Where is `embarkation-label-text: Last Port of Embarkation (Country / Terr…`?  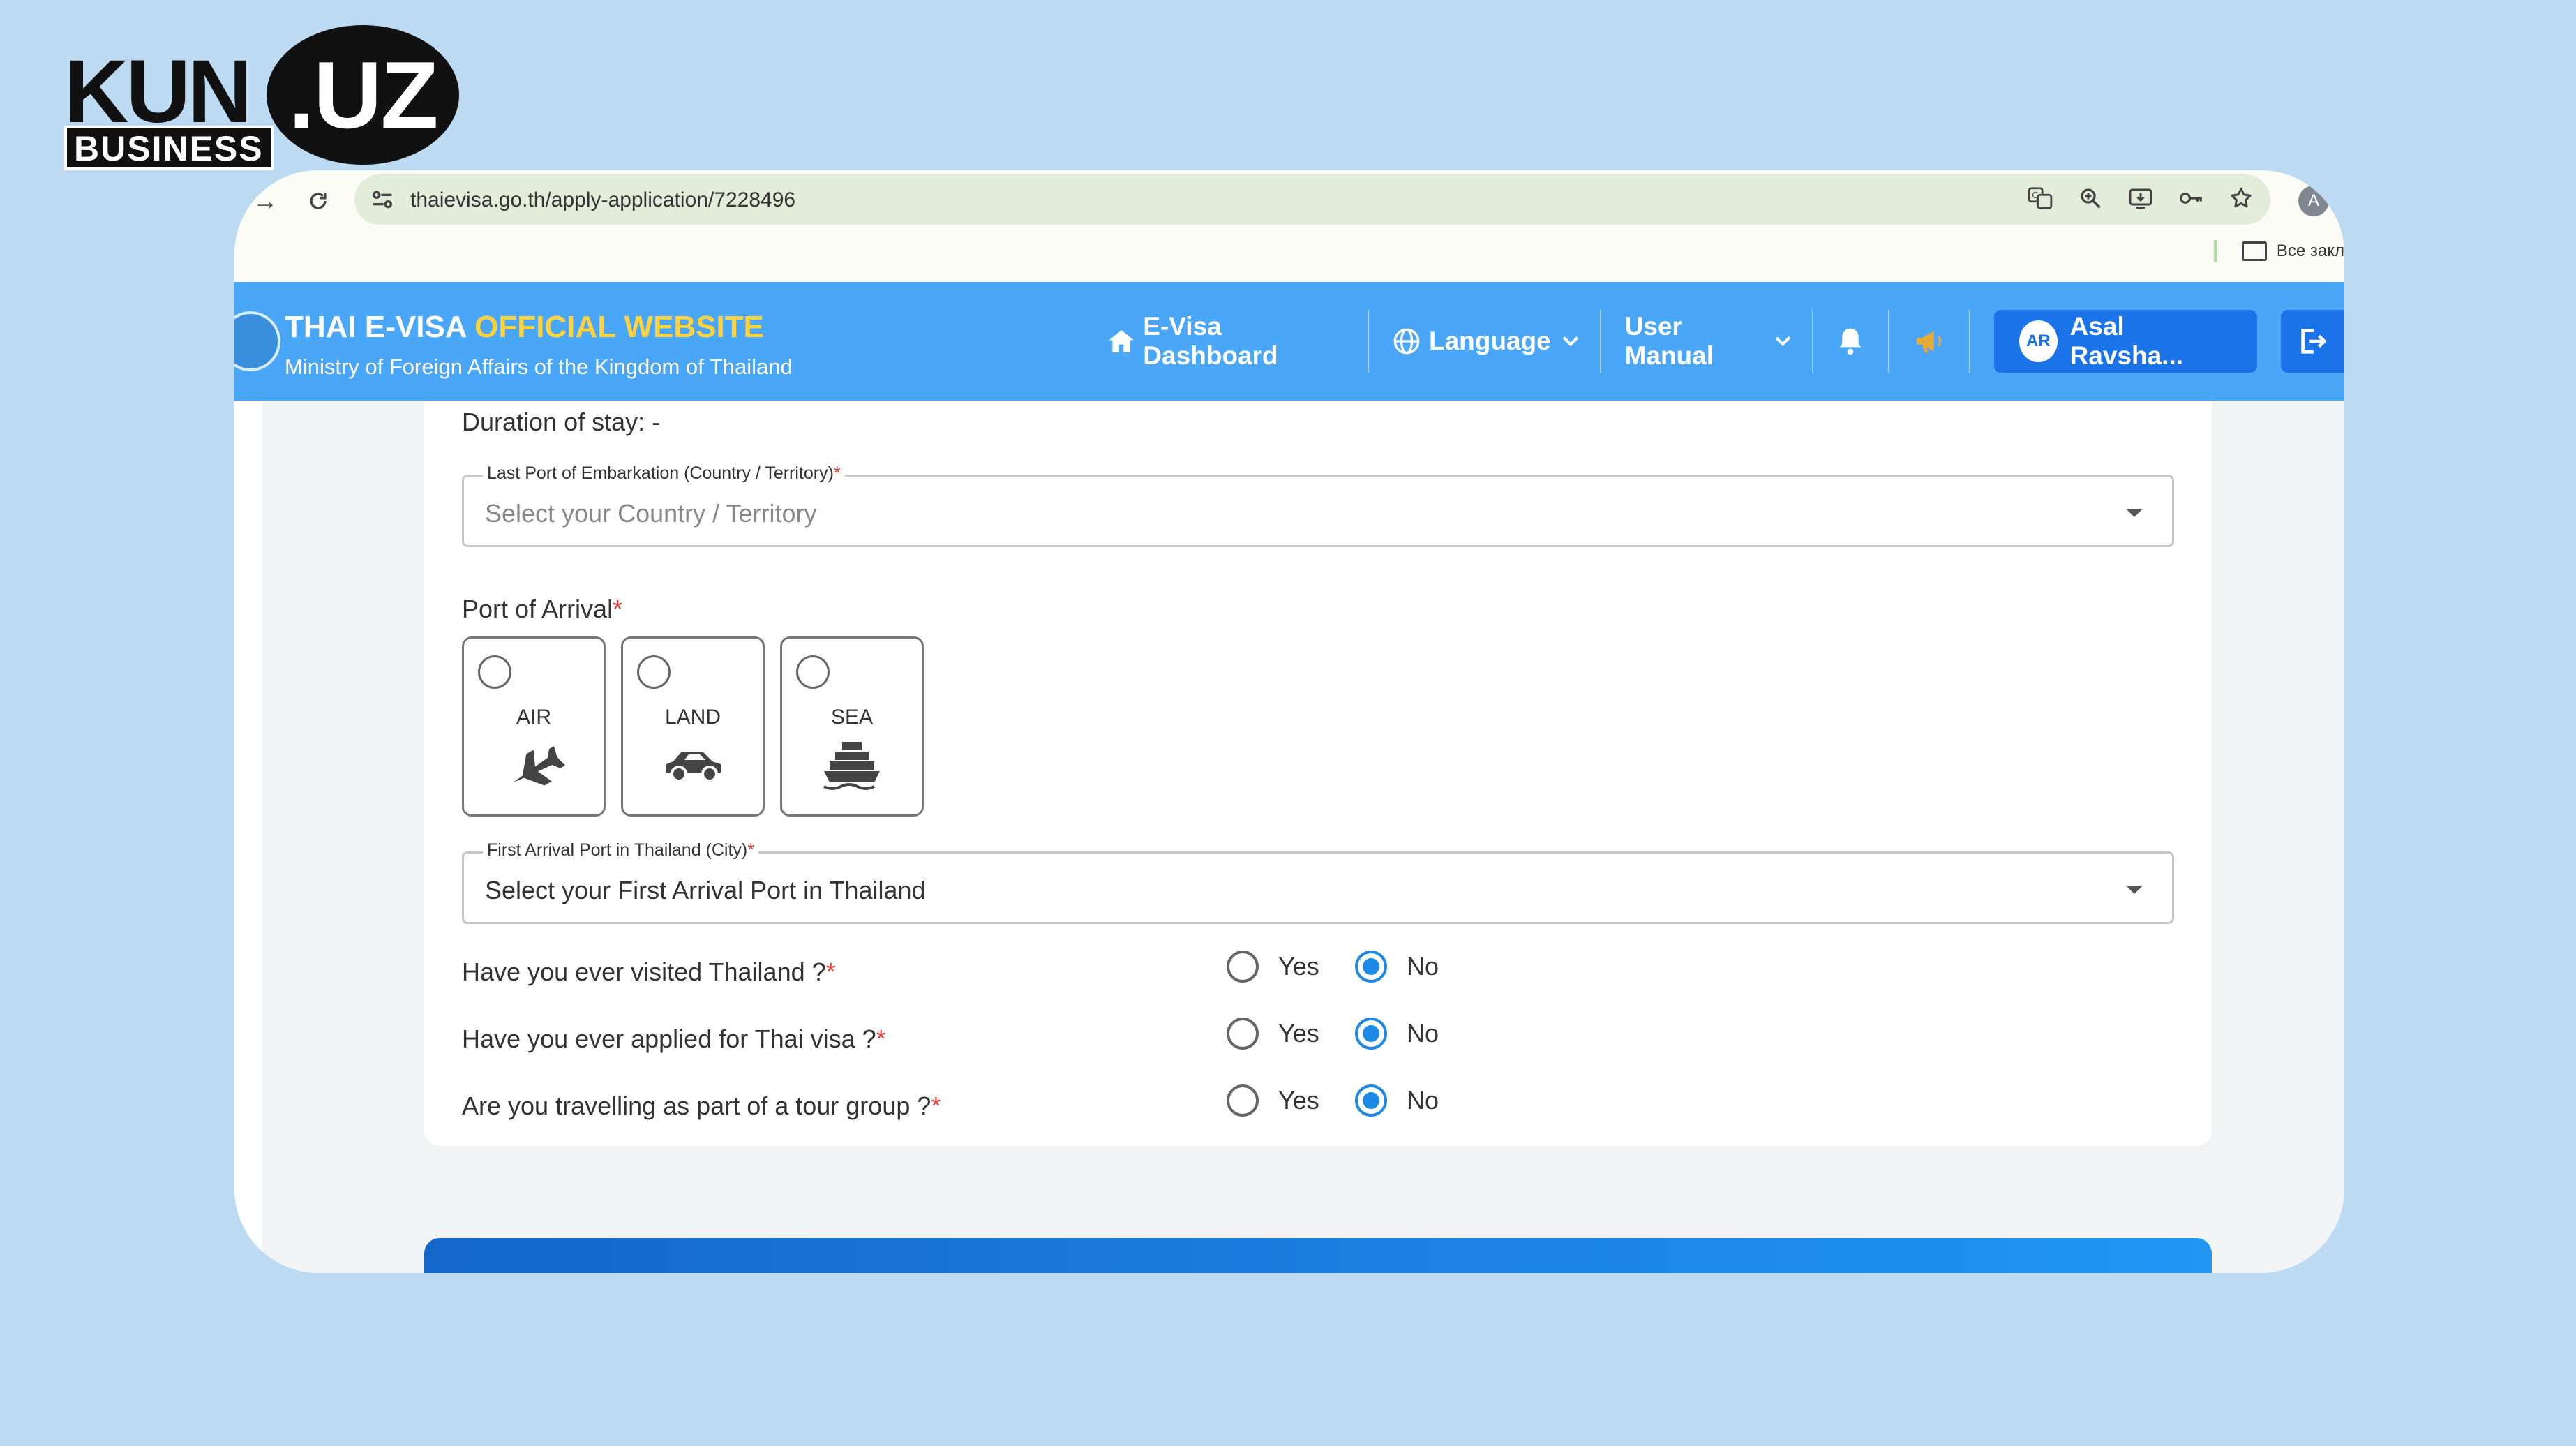
embarkation-label-text: Last Port of Embarkation (Country / Terr… is located at coordinates (660, 473).